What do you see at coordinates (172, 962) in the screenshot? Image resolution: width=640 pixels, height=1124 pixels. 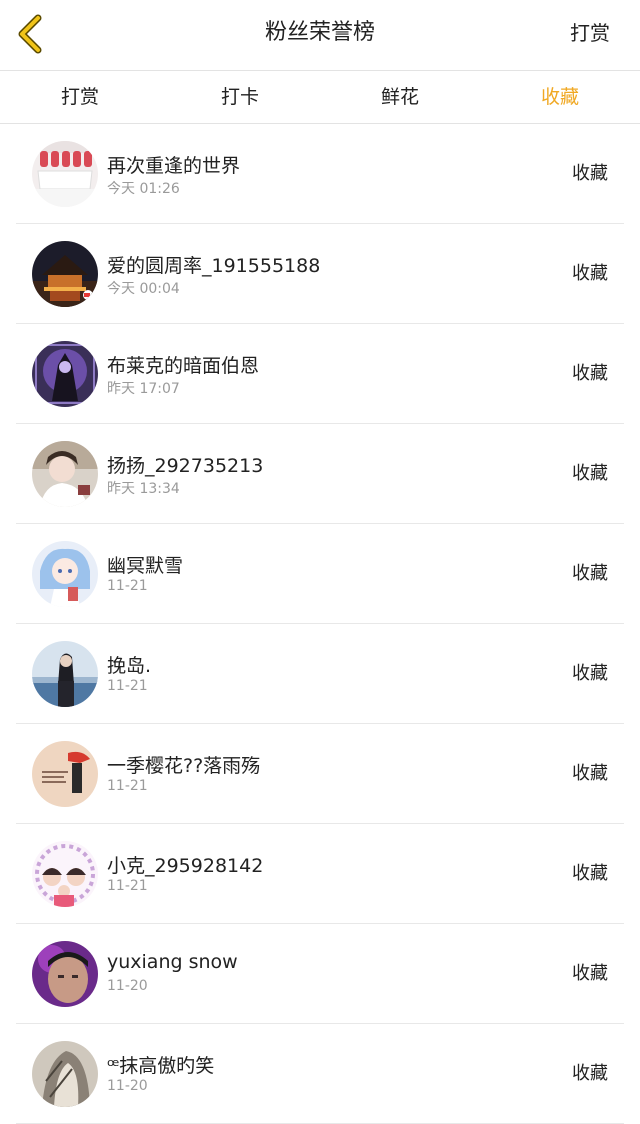 I see `fan-name: yuxiang snow` at bounding box center [172, 962].